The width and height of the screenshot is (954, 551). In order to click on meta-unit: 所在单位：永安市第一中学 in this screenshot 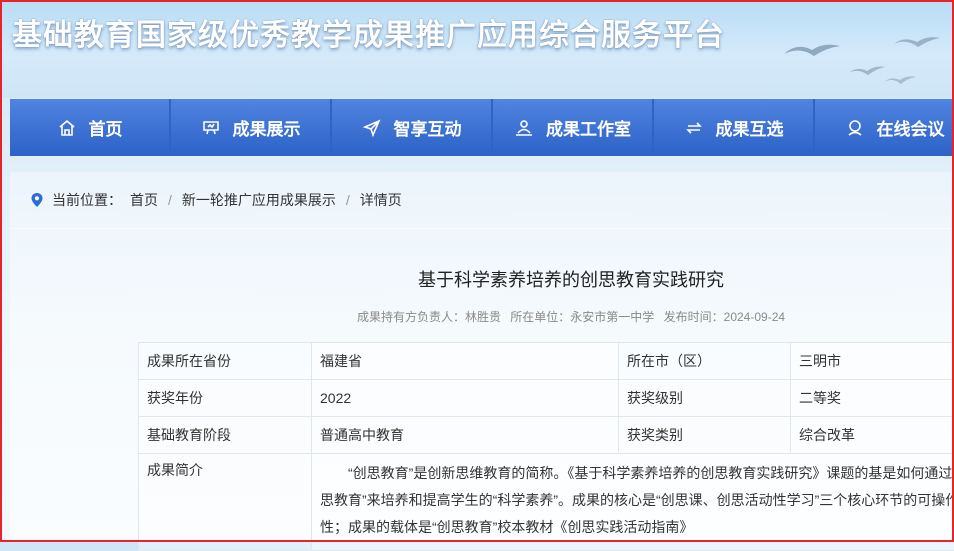, I will do `click(582, 317)`.